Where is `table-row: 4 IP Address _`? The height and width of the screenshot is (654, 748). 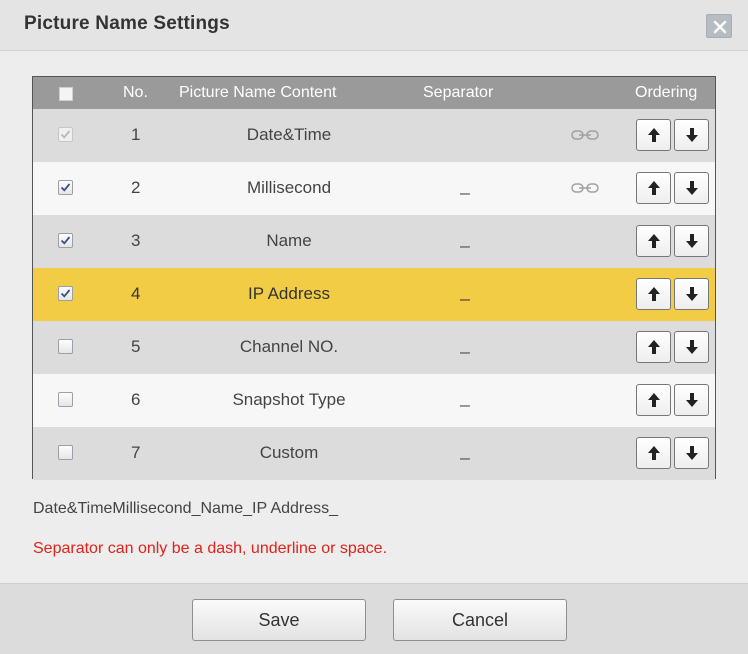 table-row: 4 IP Address _ is located at coordinates (374, 294).